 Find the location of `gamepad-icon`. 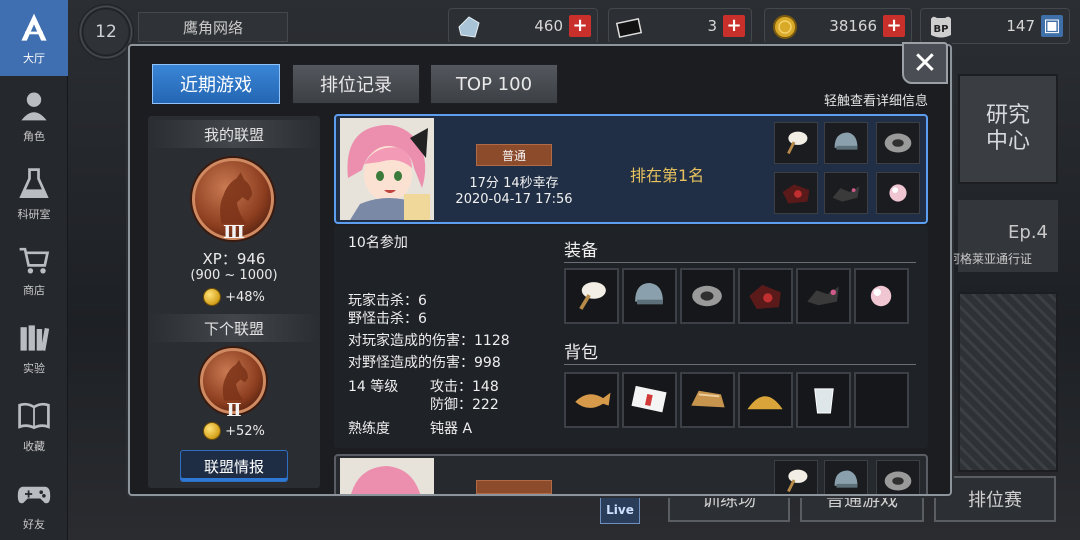

gamepad-icon is located at coordinates (34, 495).